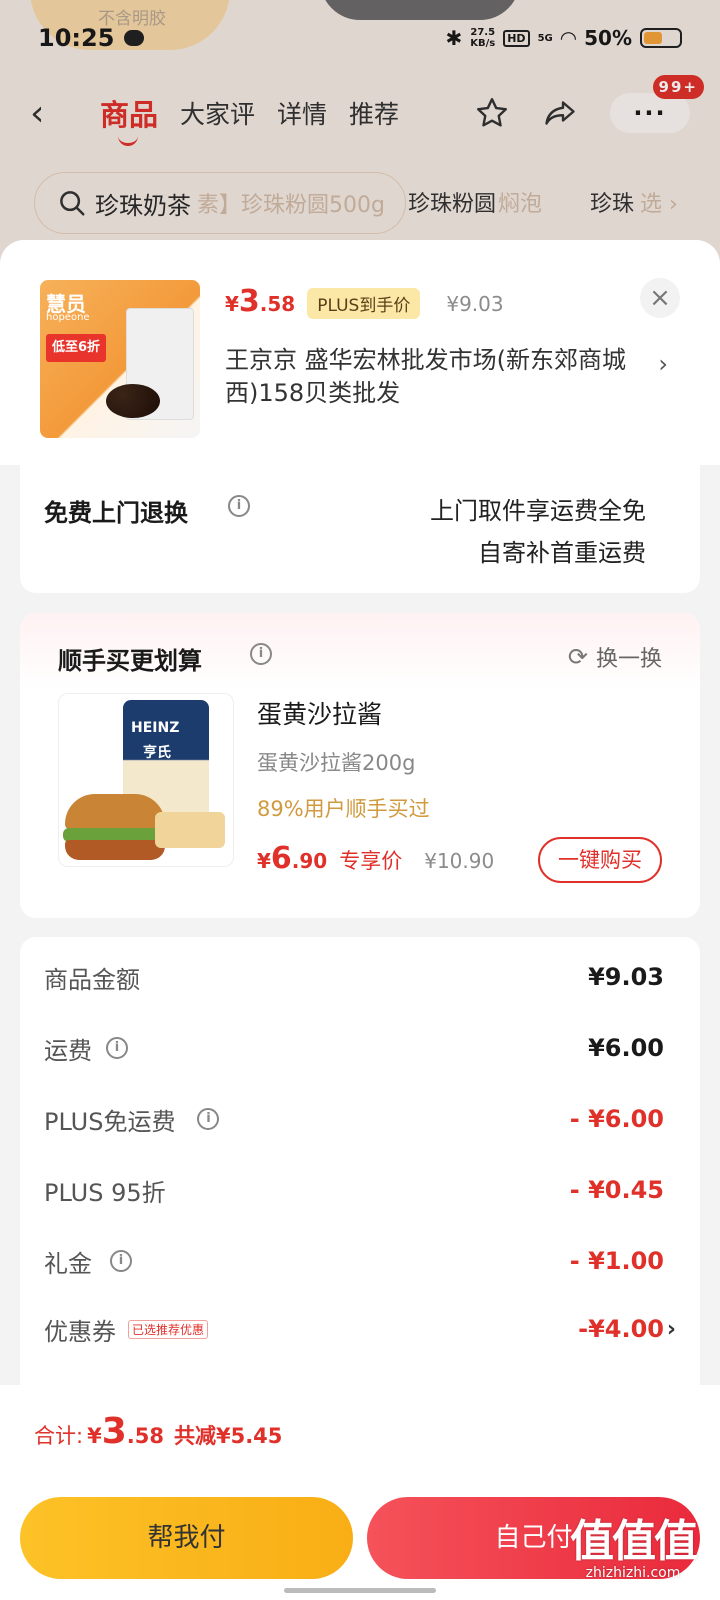  I want to click on addon-price-integer: 6, so click(281, 858).